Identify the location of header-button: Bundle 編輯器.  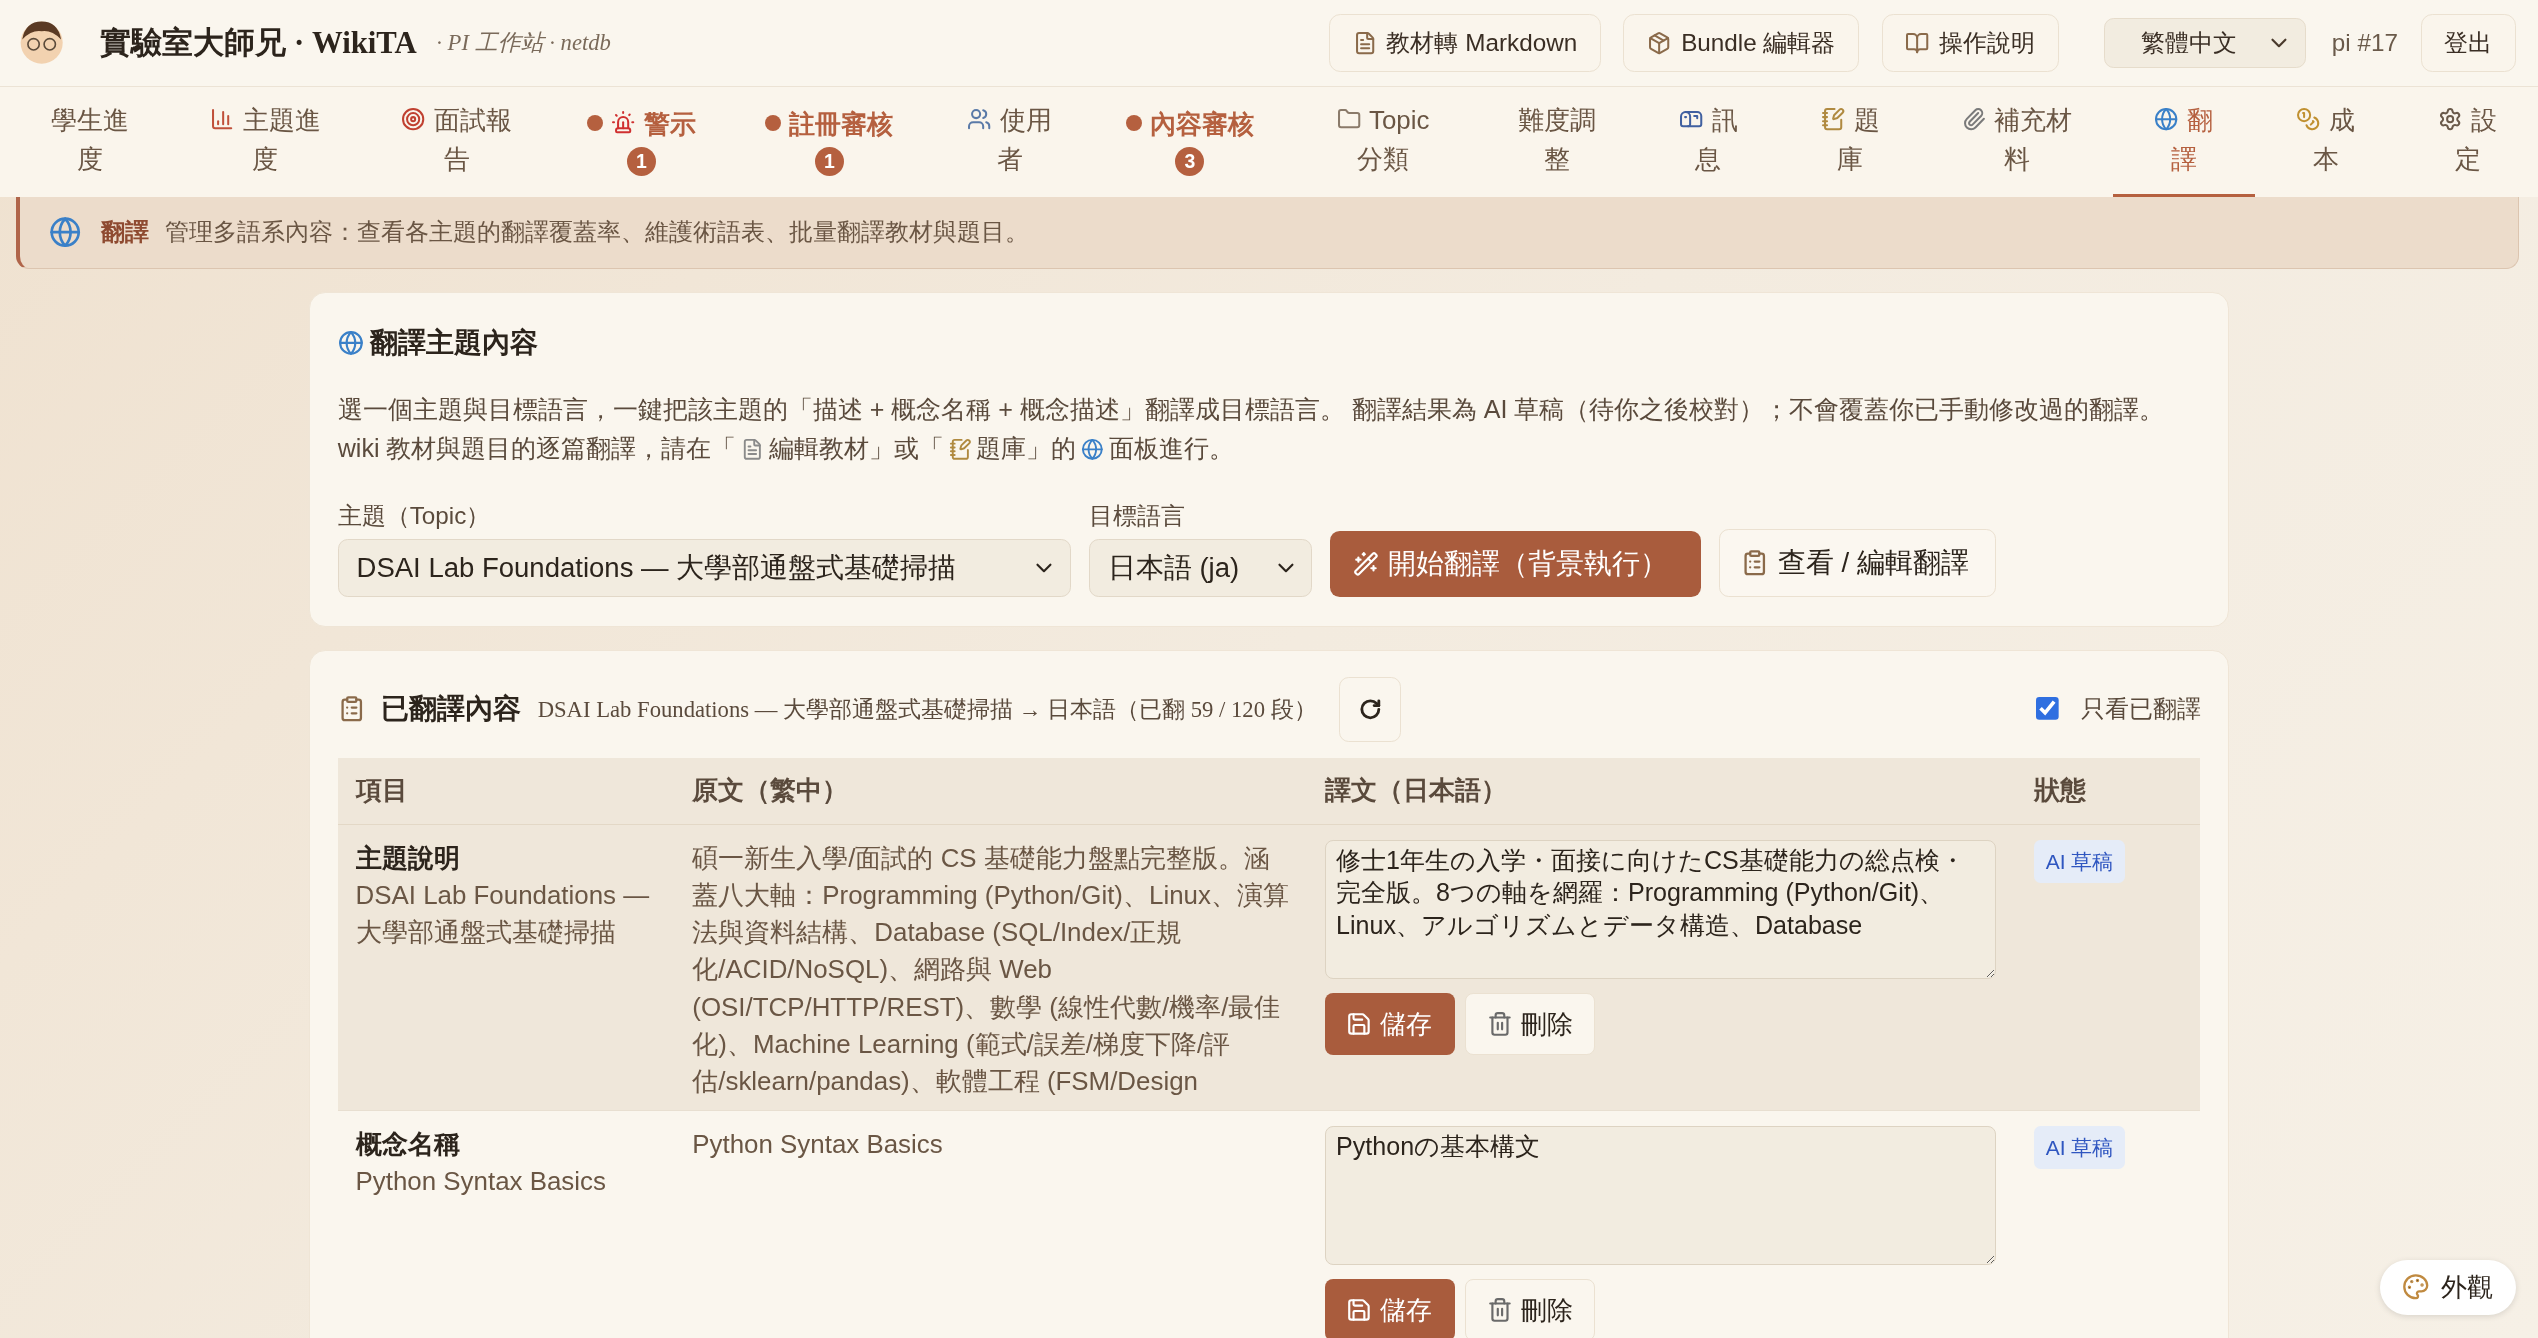
(1741, 43).